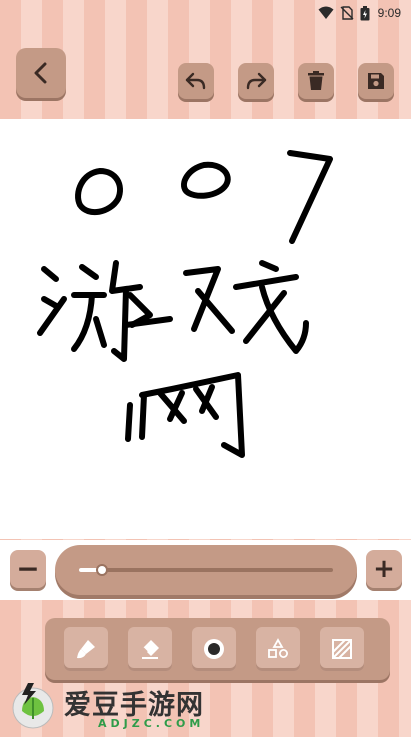  I want to click on undo-icon, so click(195, 81).